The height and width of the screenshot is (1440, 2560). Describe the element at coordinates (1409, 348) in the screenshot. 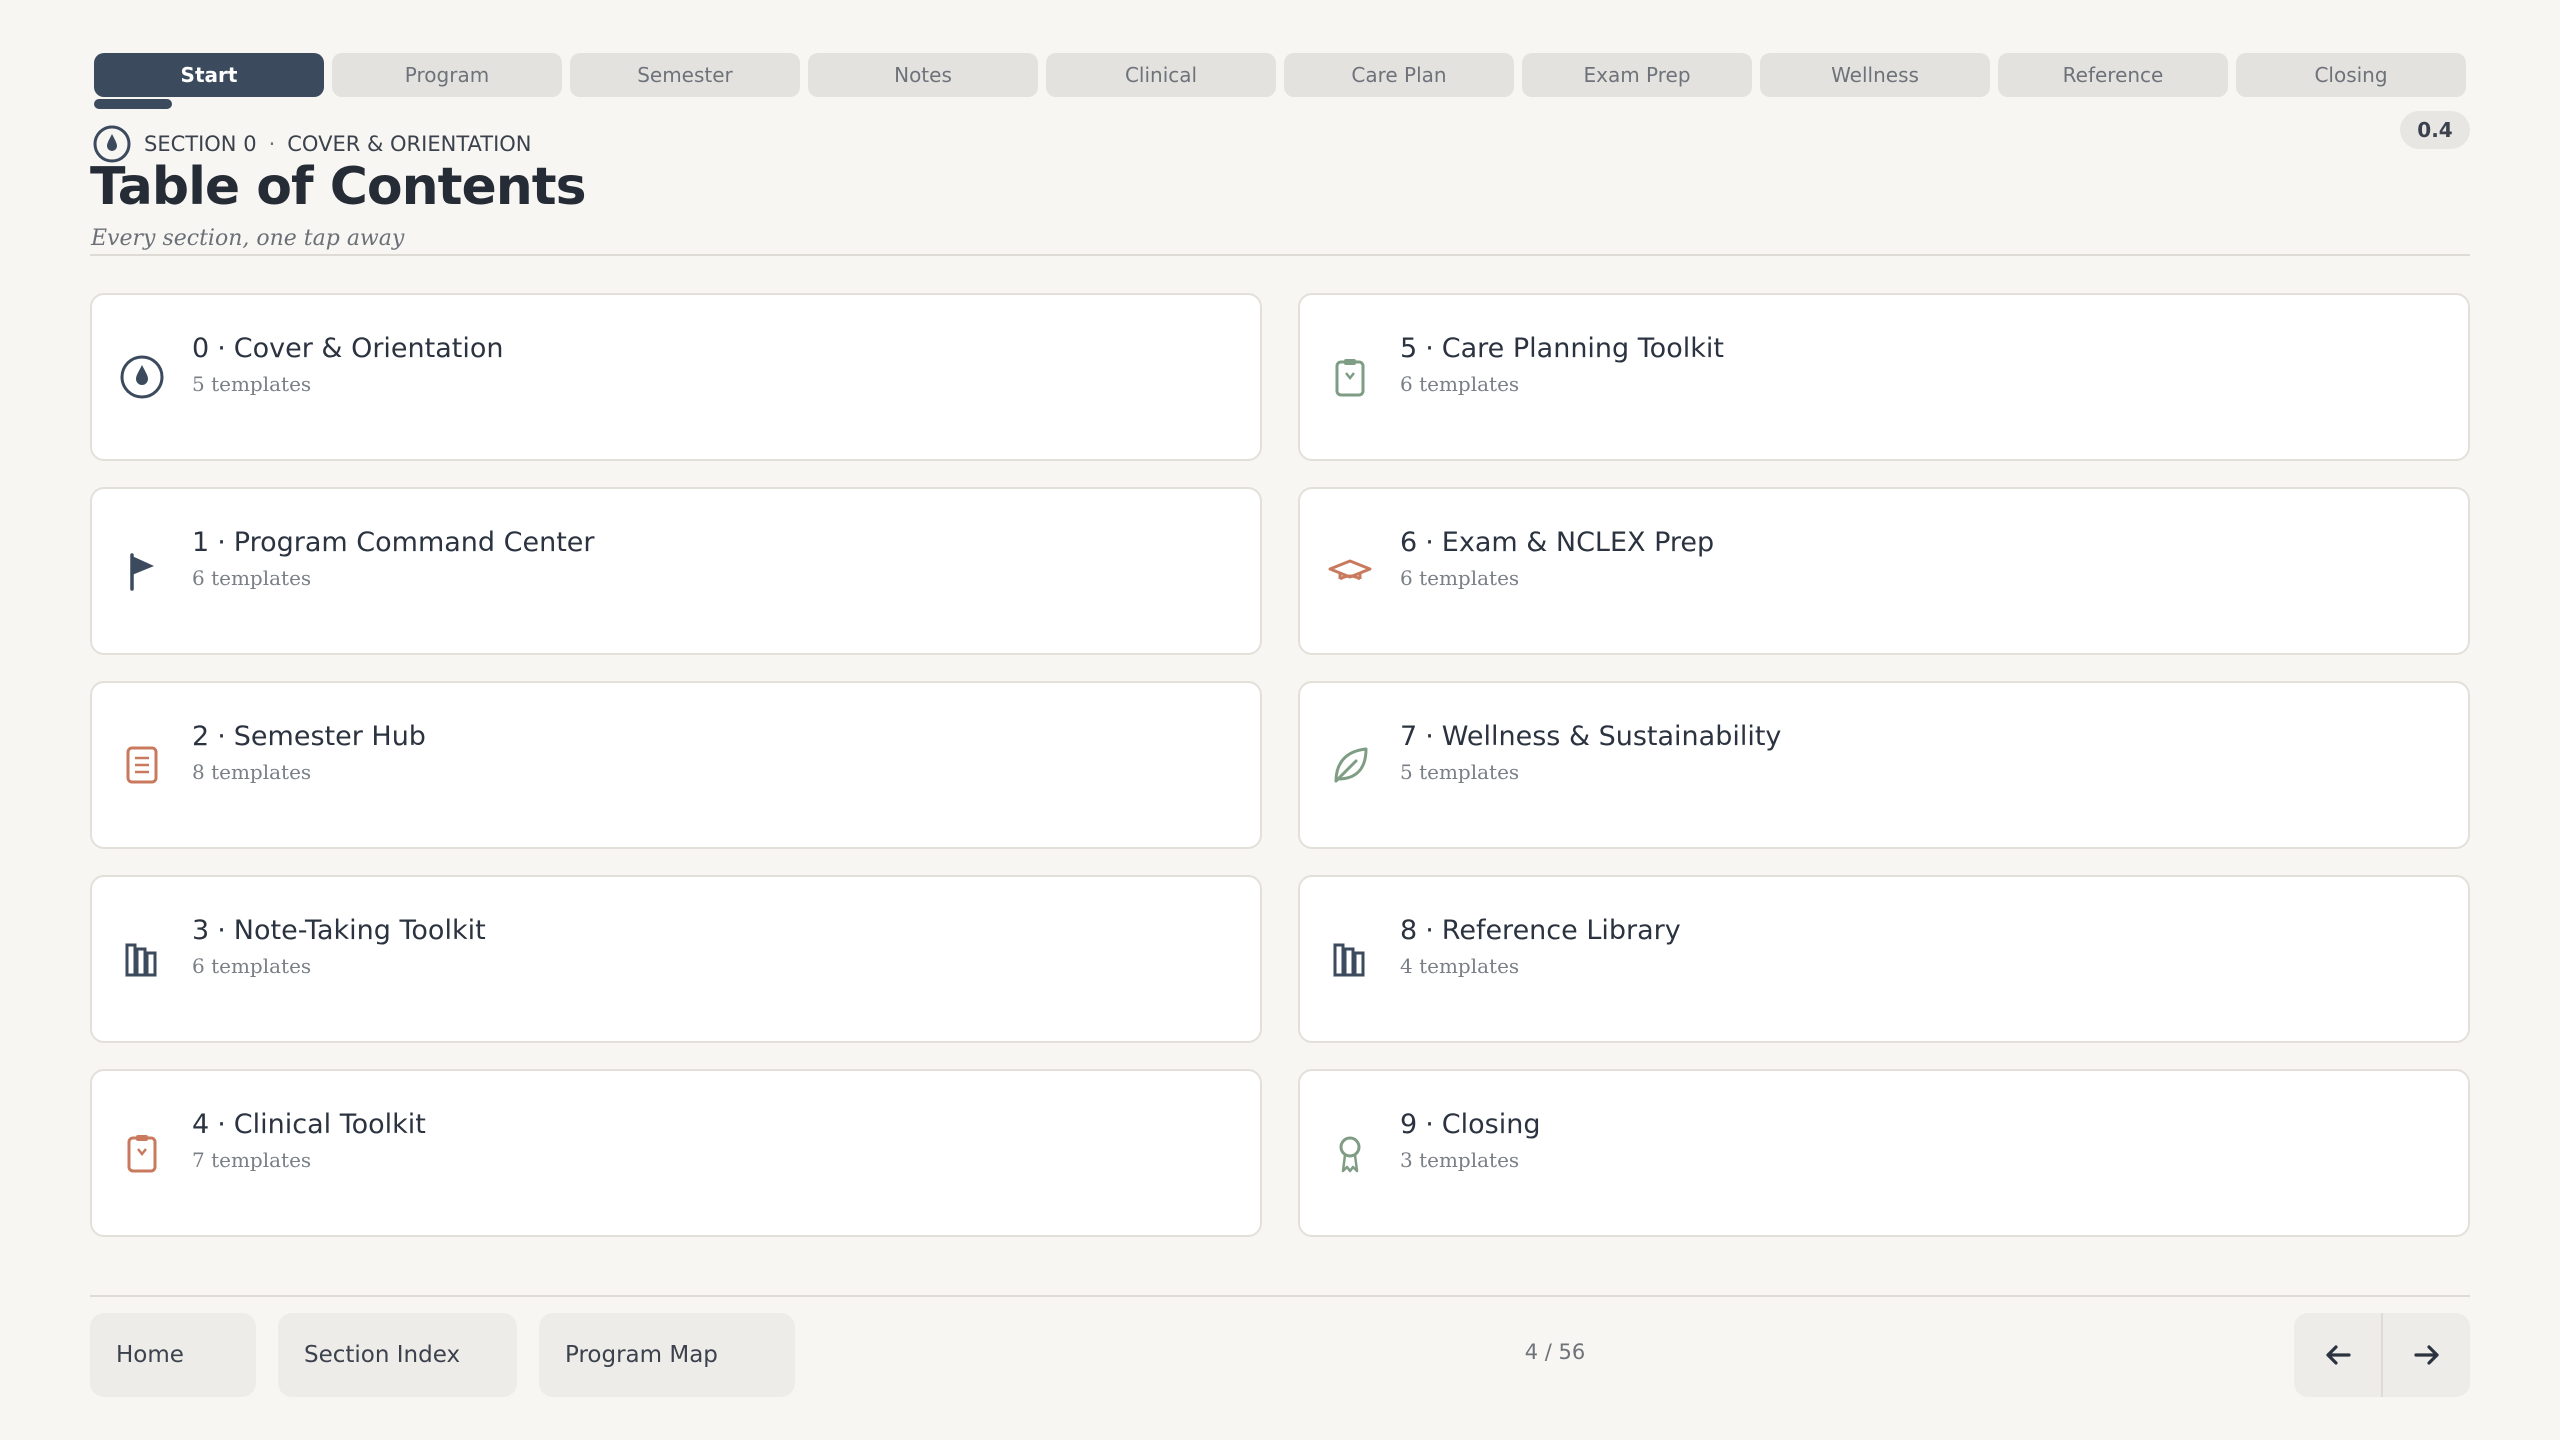

I see `card-number: 5` at that location.